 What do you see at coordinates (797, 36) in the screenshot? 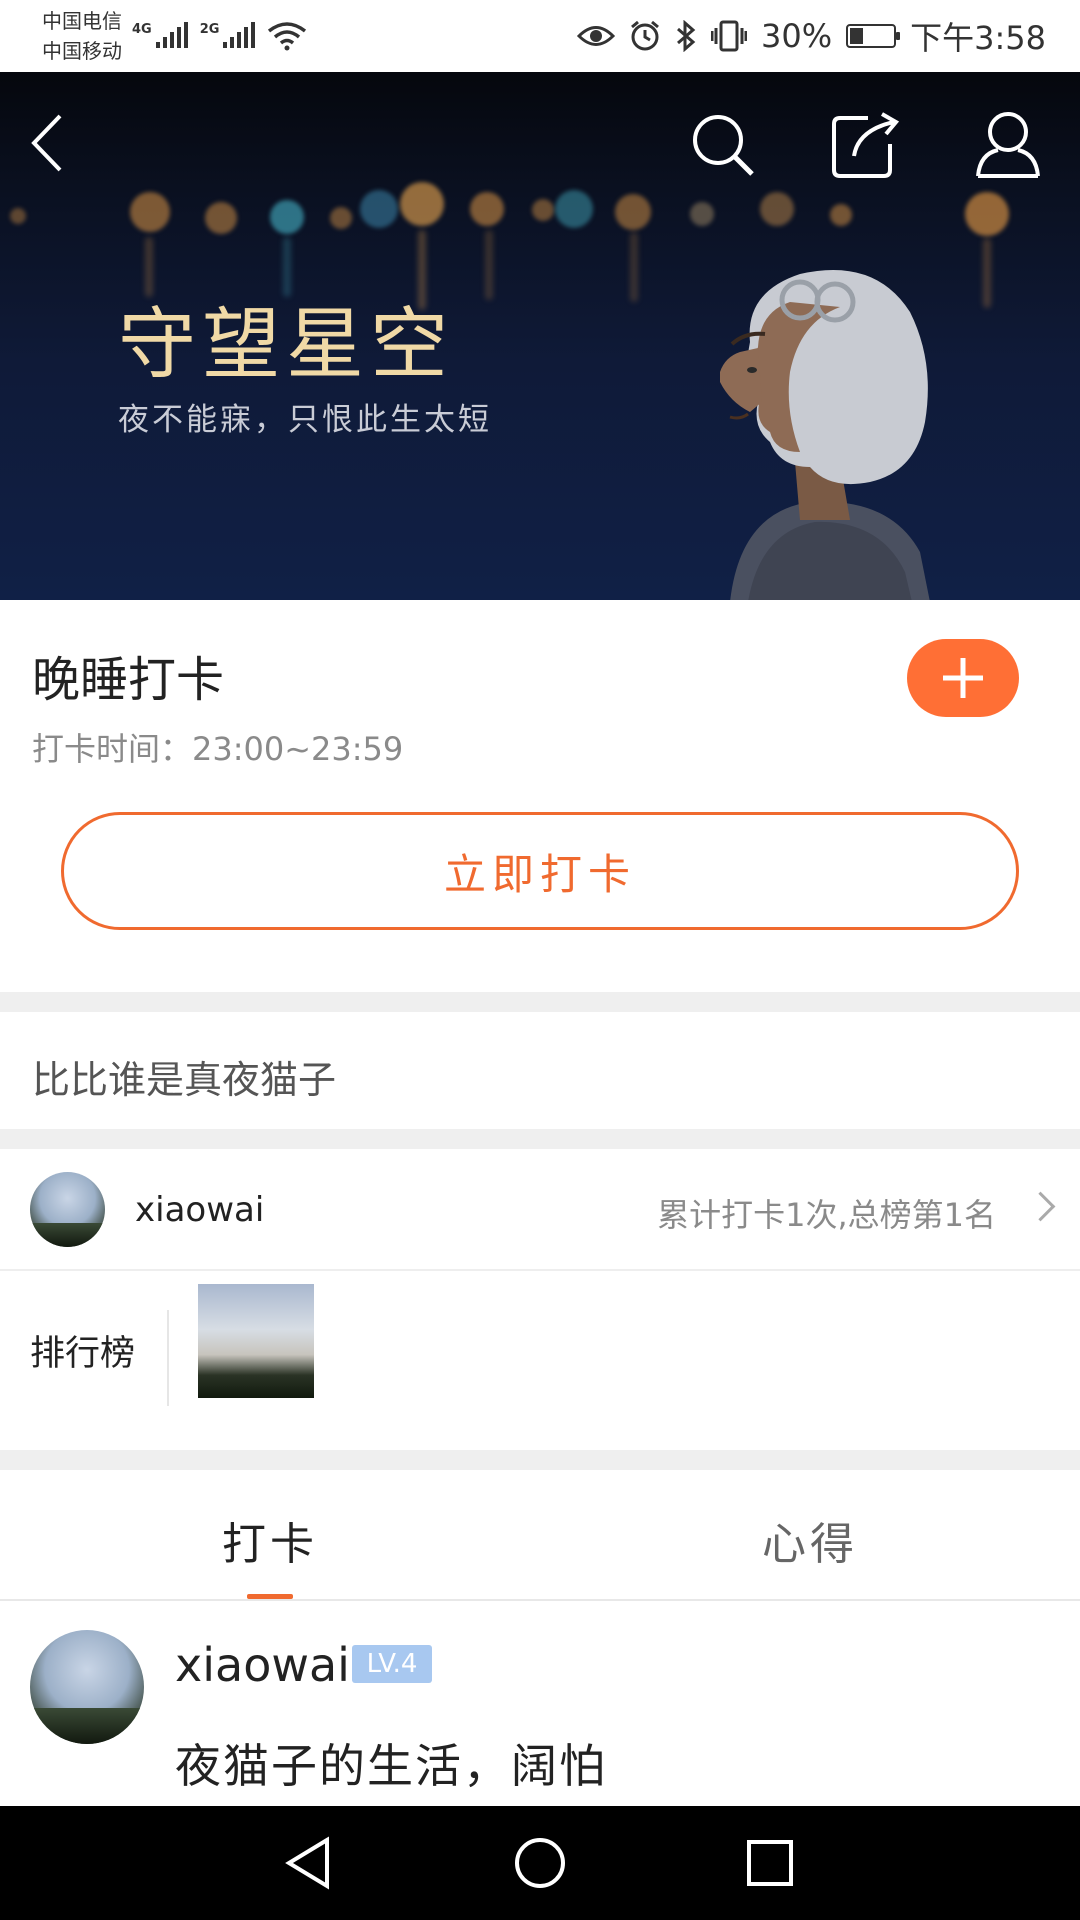
I see `battery-percent: 30%` at bounding box center [797, 36].